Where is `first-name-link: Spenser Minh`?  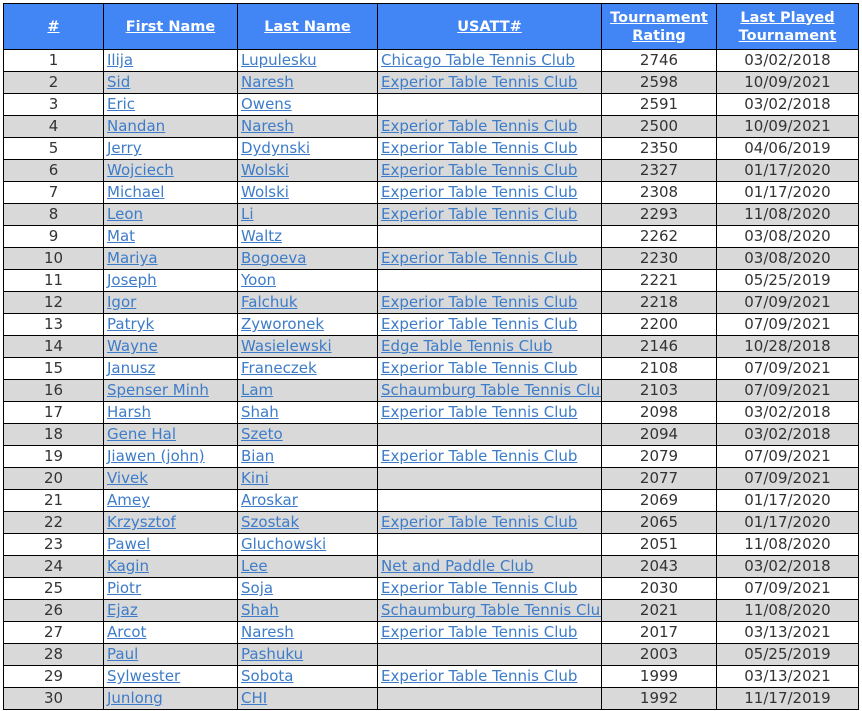
first-name-link: Spenser Minh is located at coordinates (158, 390).